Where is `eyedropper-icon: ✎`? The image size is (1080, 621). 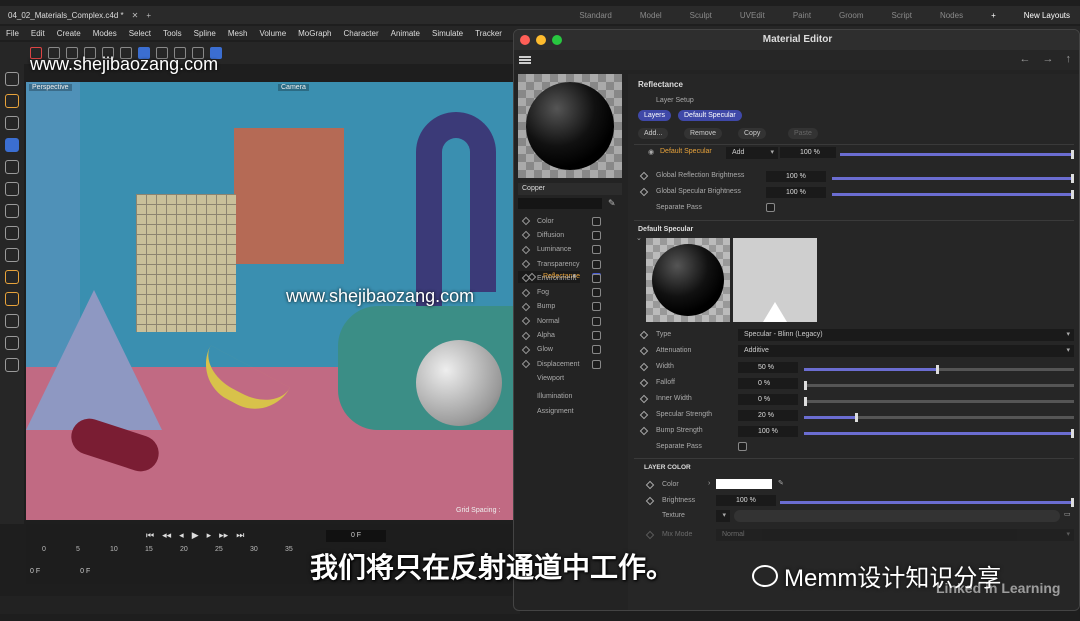 eyedropper-icon: ✎ is located at coordinates (781, 483).